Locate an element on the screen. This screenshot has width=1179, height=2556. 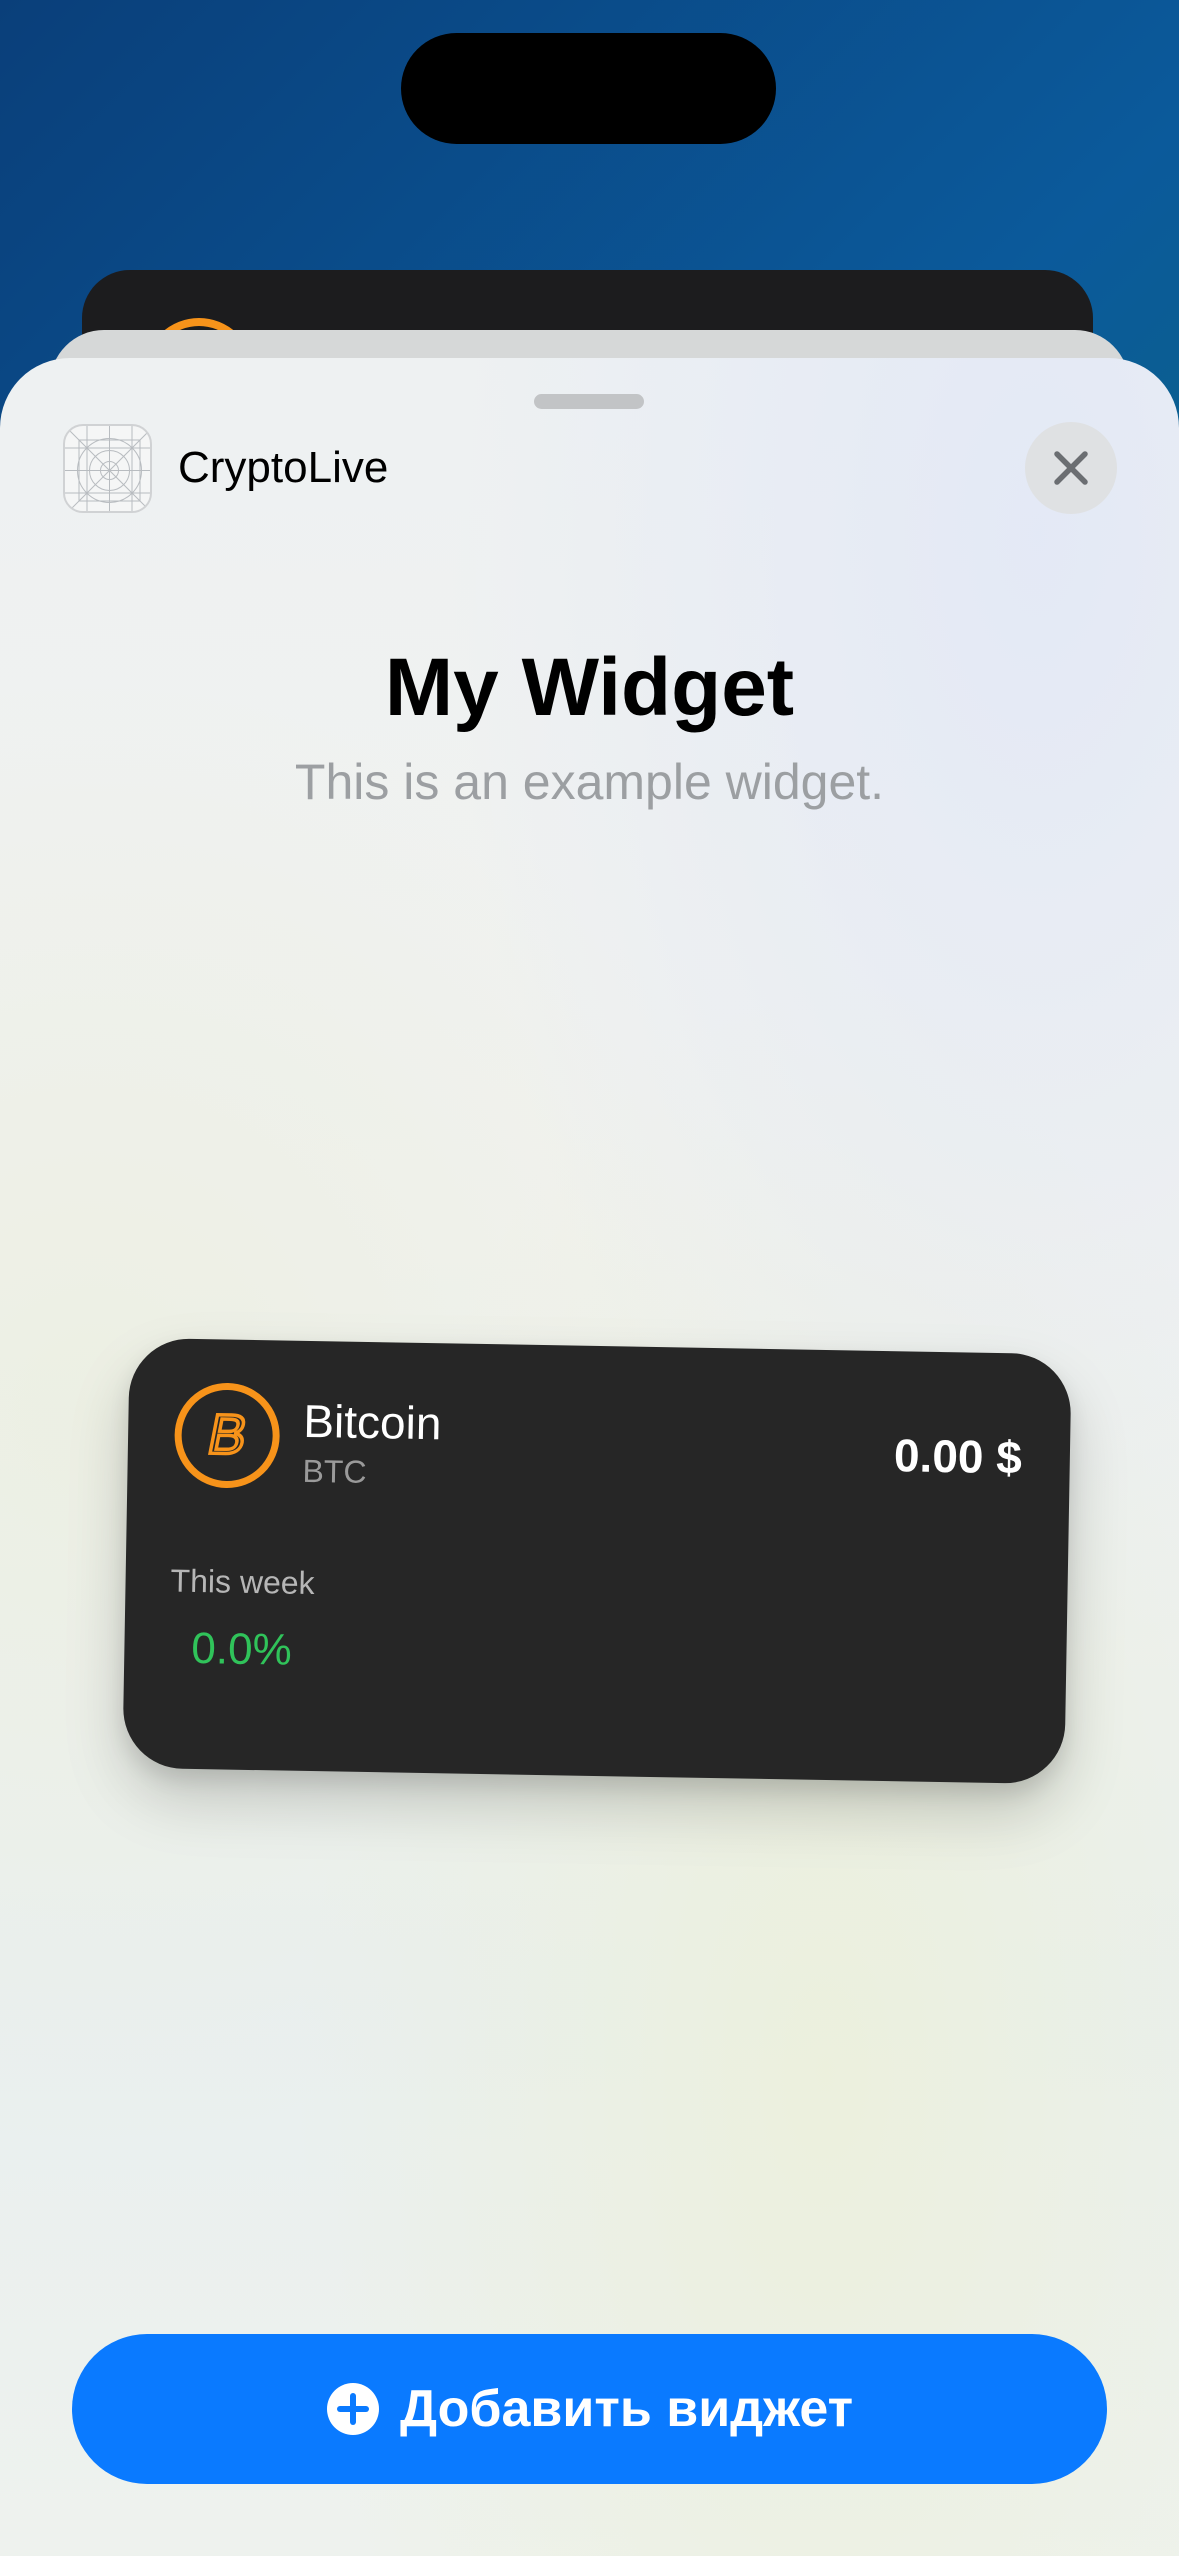
coin-symbol: BTC is located at coordinates (334, 1471).